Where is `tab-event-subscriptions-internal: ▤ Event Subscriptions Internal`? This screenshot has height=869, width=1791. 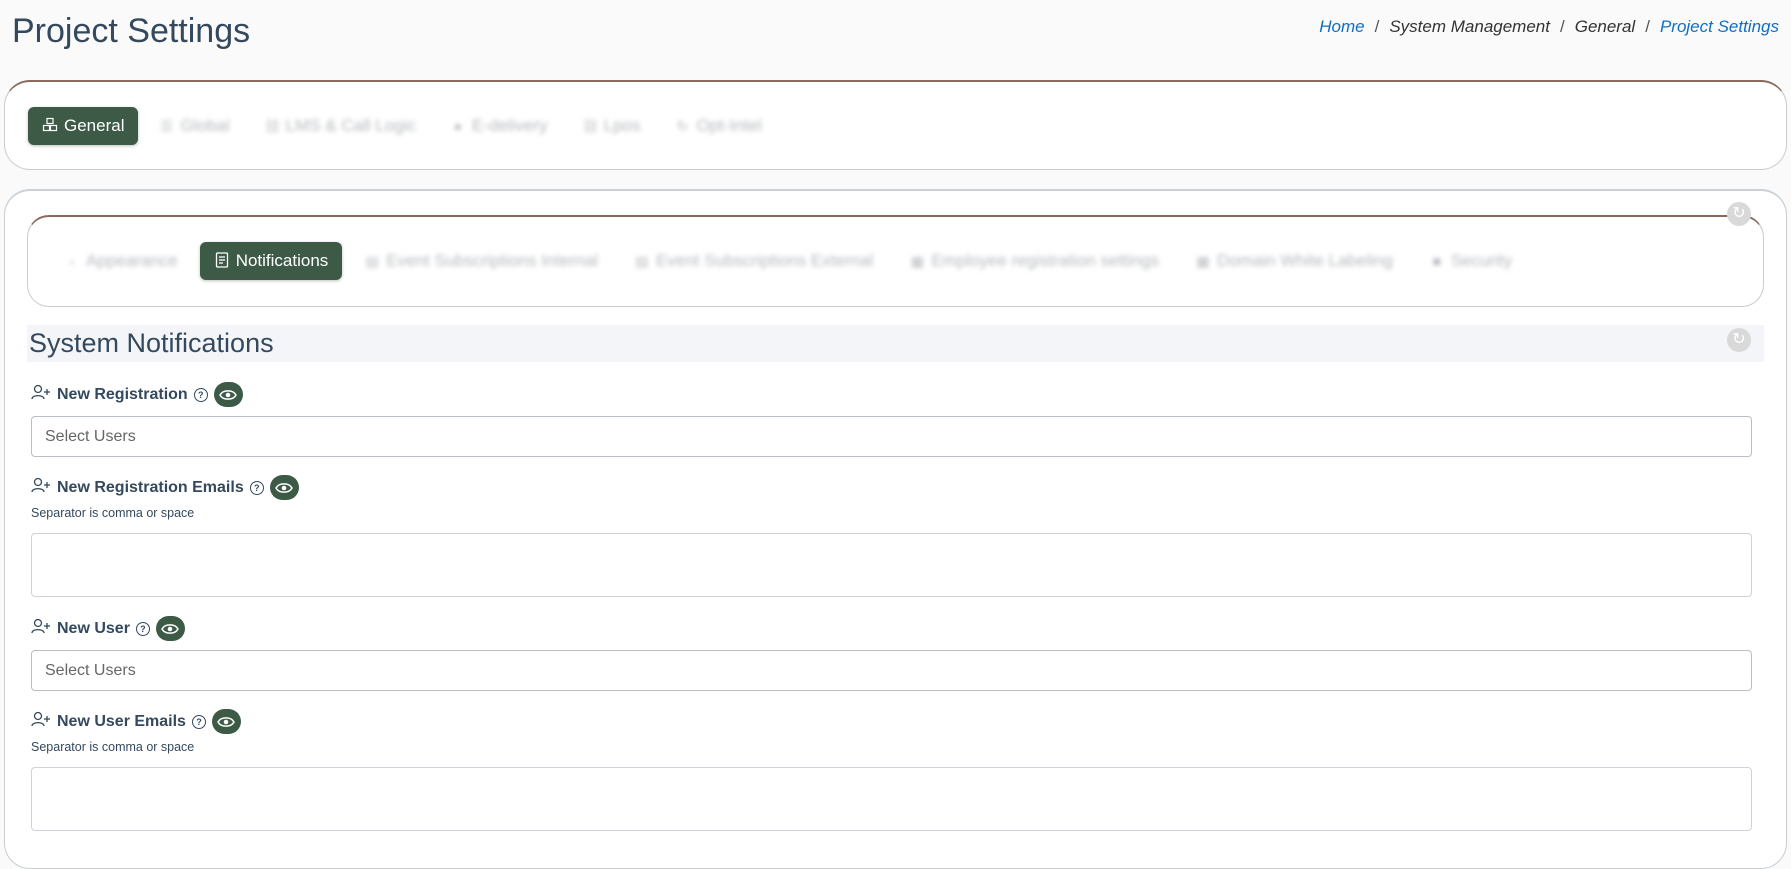 tab-event-subscriptions-internal: ▤ Event Subscriptions Internal is located at coordinates (481, 261).